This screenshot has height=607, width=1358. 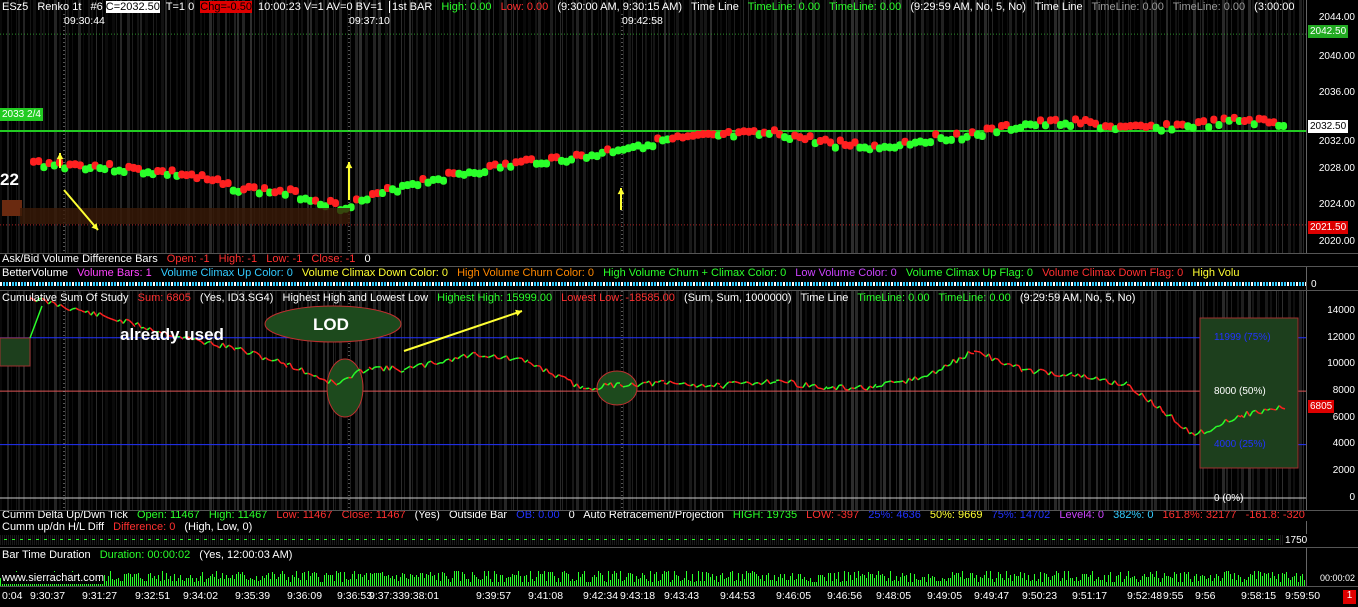 What do you see at coordinates (617, 388) in the screenshot?
I see `highlight-ellipse` at bounding box center [617, 388].